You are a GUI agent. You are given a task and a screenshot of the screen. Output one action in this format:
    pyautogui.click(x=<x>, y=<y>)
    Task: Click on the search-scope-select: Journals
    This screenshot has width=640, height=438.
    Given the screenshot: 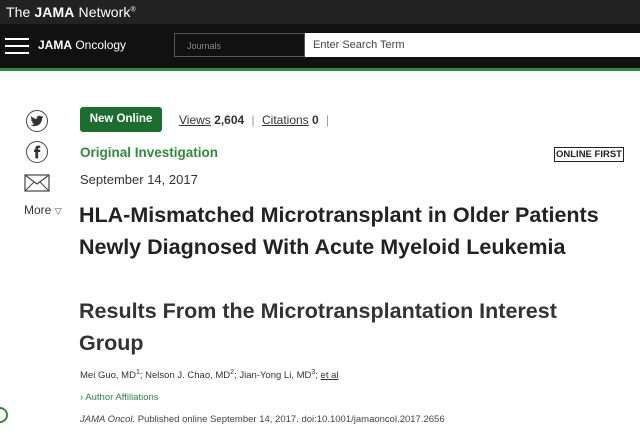 What is the action you would take?
    pyautogui.click(x=239, y=45)
    